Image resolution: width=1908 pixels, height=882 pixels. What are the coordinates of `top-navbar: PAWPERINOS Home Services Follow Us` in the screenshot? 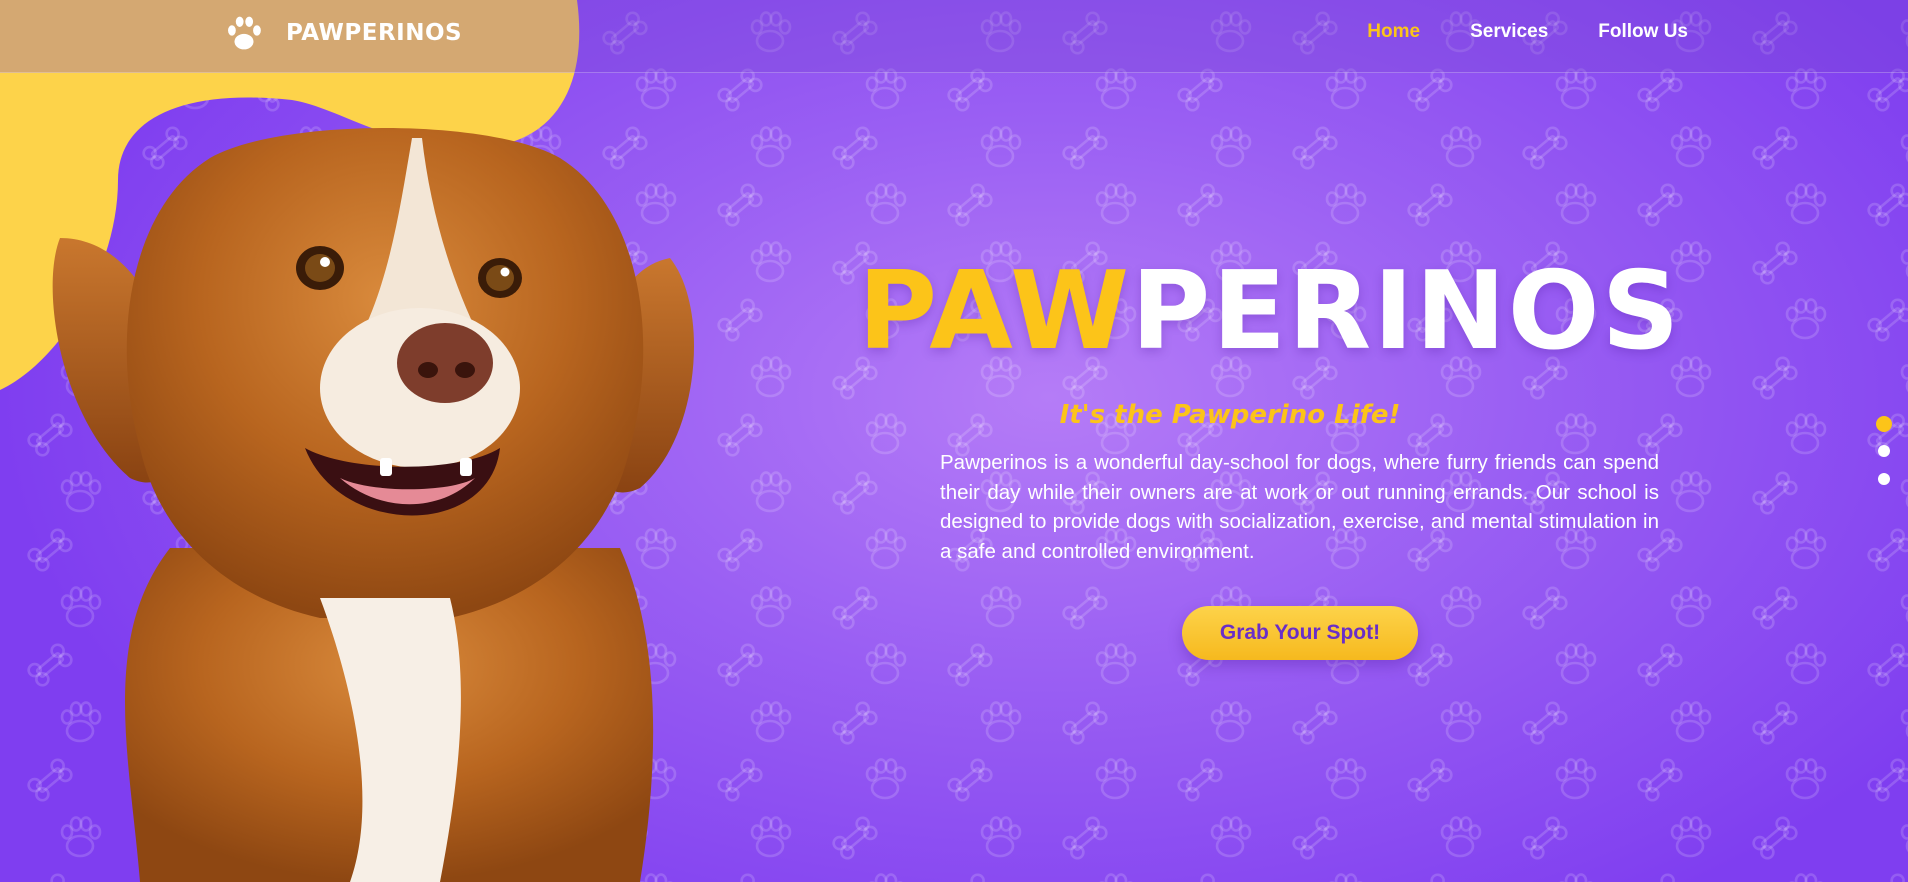 It's located at (954, 36).